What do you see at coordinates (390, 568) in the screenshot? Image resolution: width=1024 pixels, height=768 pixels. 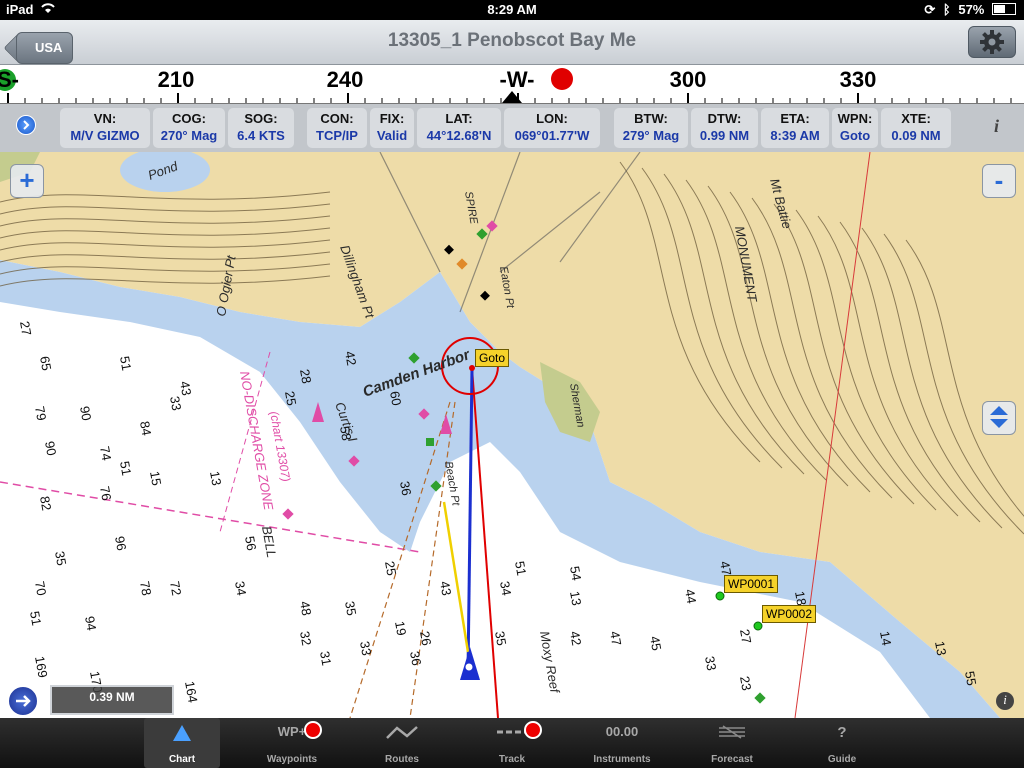 I see `depth-sounding: 25` at bounding box center [390, 568].